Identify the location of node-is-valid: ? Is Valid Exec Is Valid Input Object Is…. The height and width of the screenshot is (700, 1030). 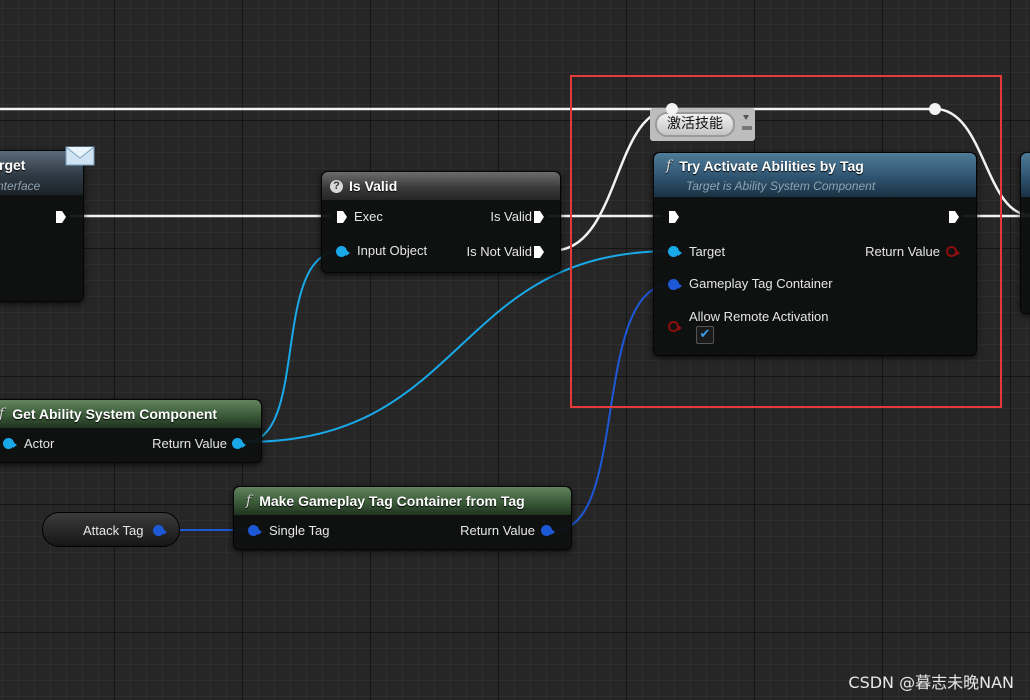
(441, 222).